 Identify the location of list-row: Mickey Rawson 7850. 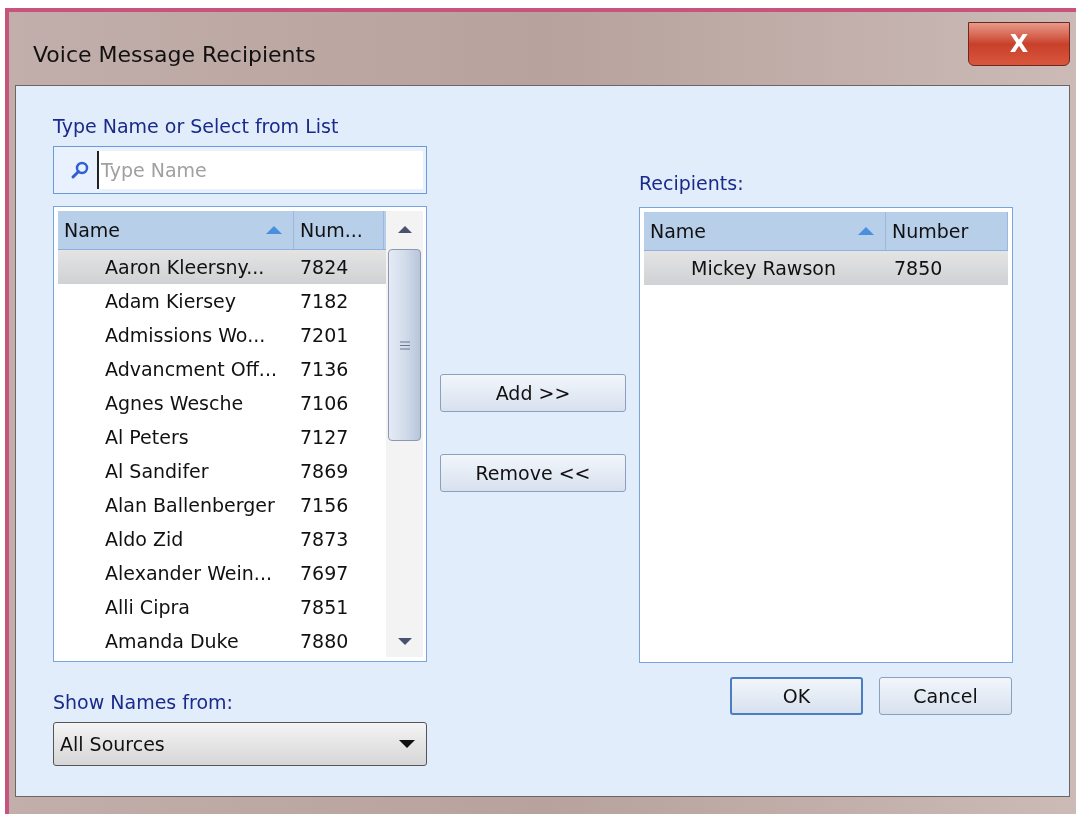
(826, 268).